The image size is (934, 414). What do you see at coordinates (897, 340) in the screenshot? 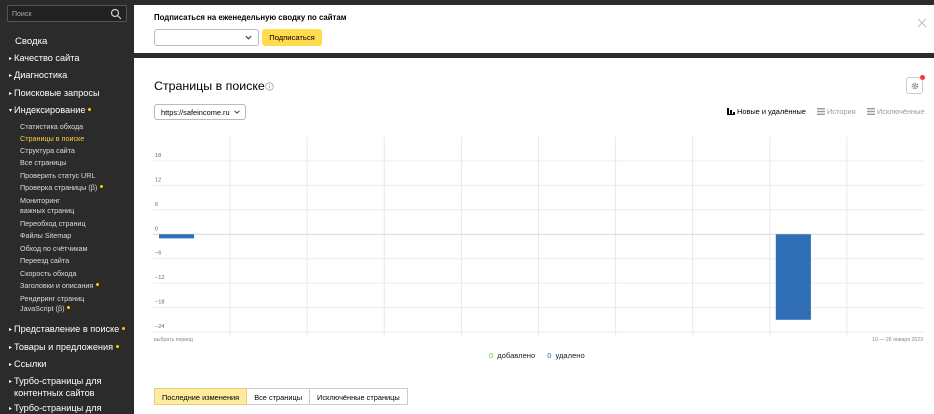
I see `period-range: 10 — 26 января 2023` at bounding box center [897, 340].